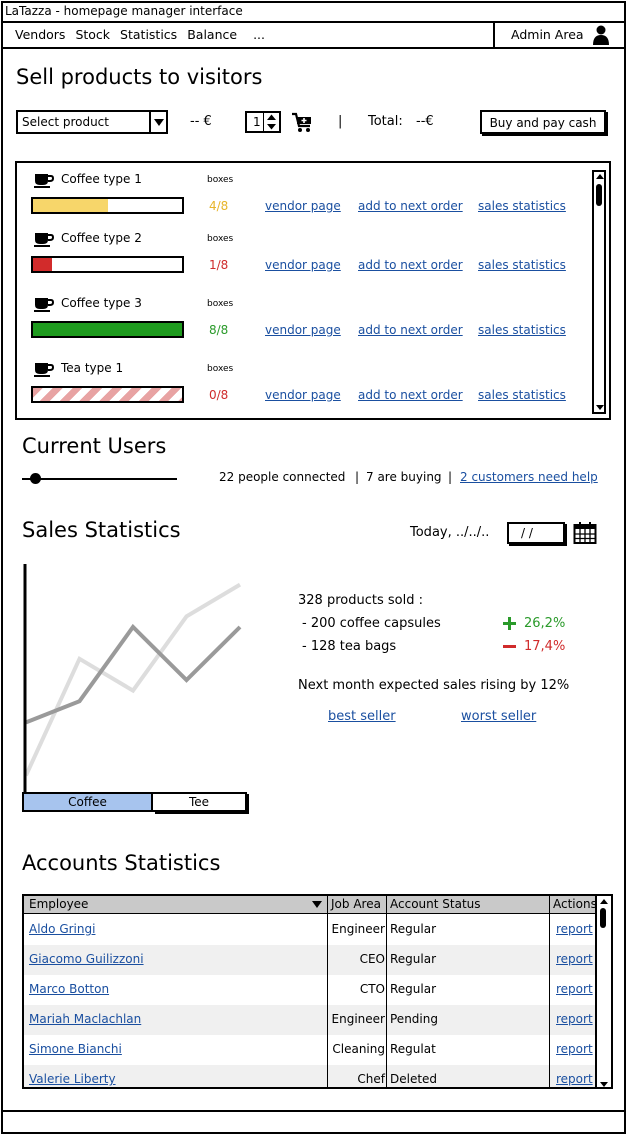  I want to click on worst-seller-link: worst seller, so click(498, 716).